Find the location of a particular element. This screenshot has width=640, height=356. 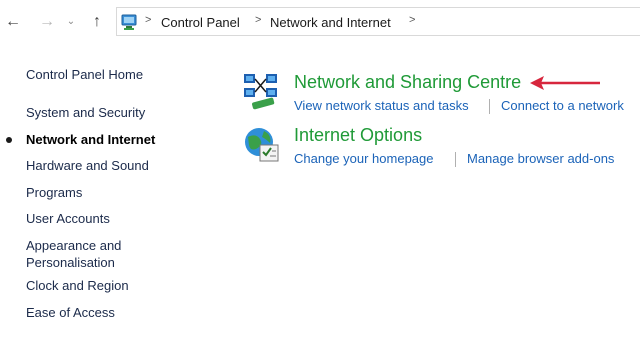

sidebar-item-system-and-security: System and Security is located at coordinates (116, 112).